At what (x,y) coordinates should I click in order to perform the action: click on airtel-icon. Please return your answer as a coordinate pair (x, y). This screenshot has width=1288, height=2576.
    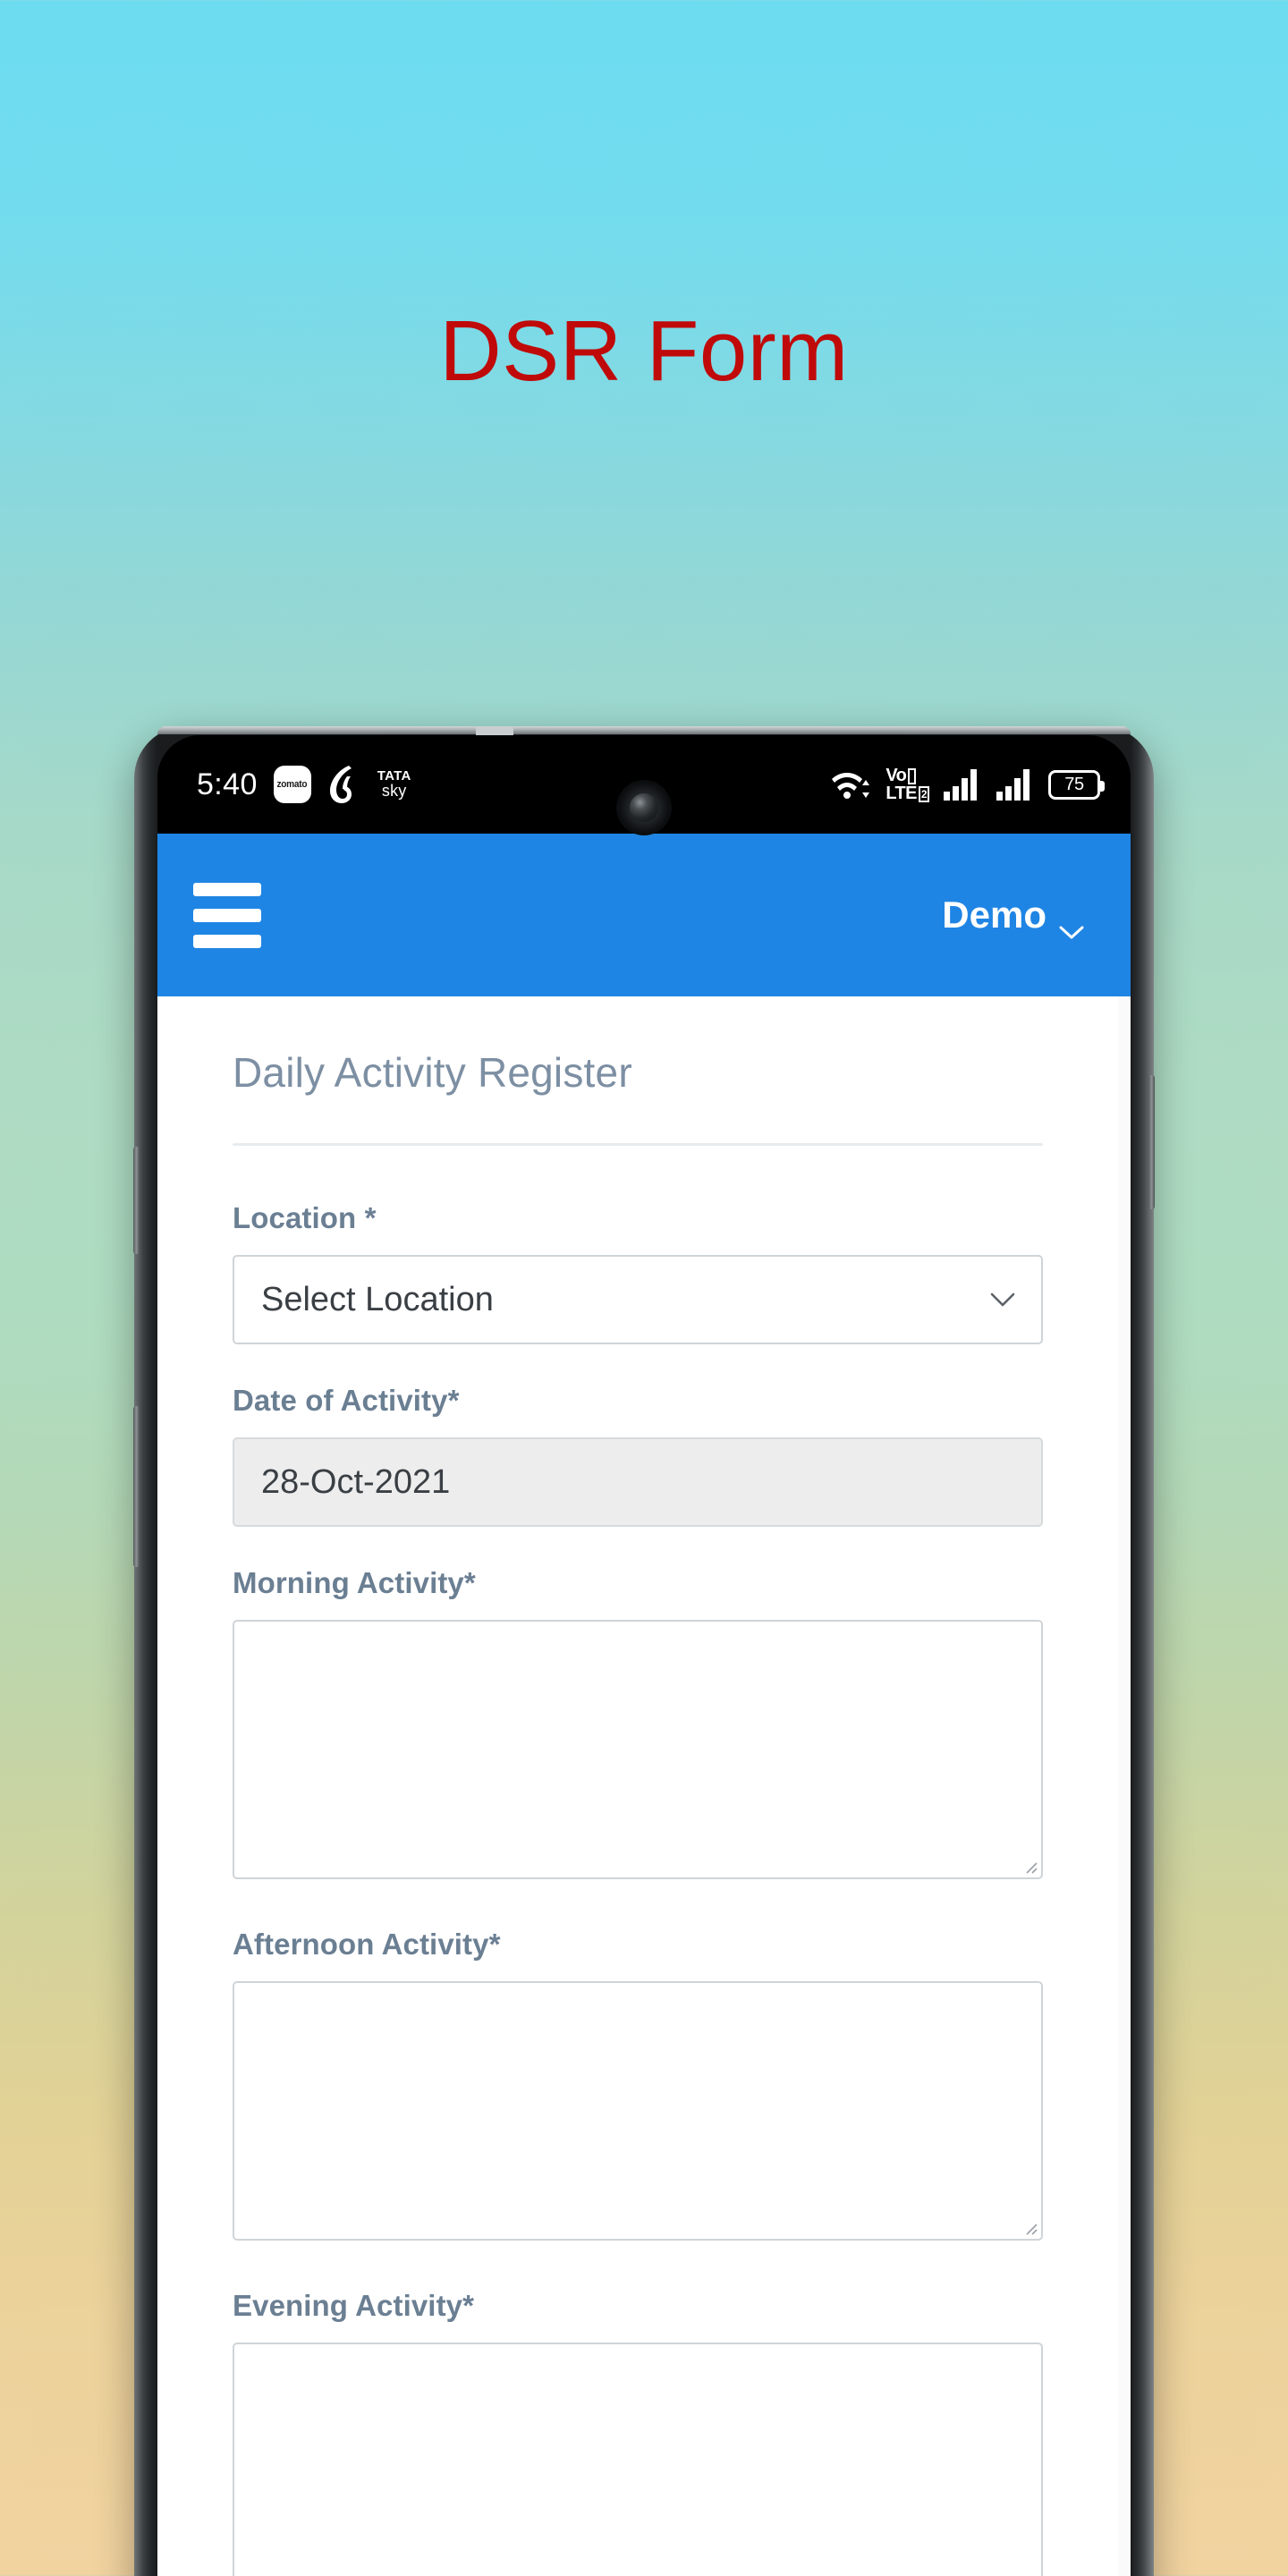
    Looking at the image, I should click on (344, 784).